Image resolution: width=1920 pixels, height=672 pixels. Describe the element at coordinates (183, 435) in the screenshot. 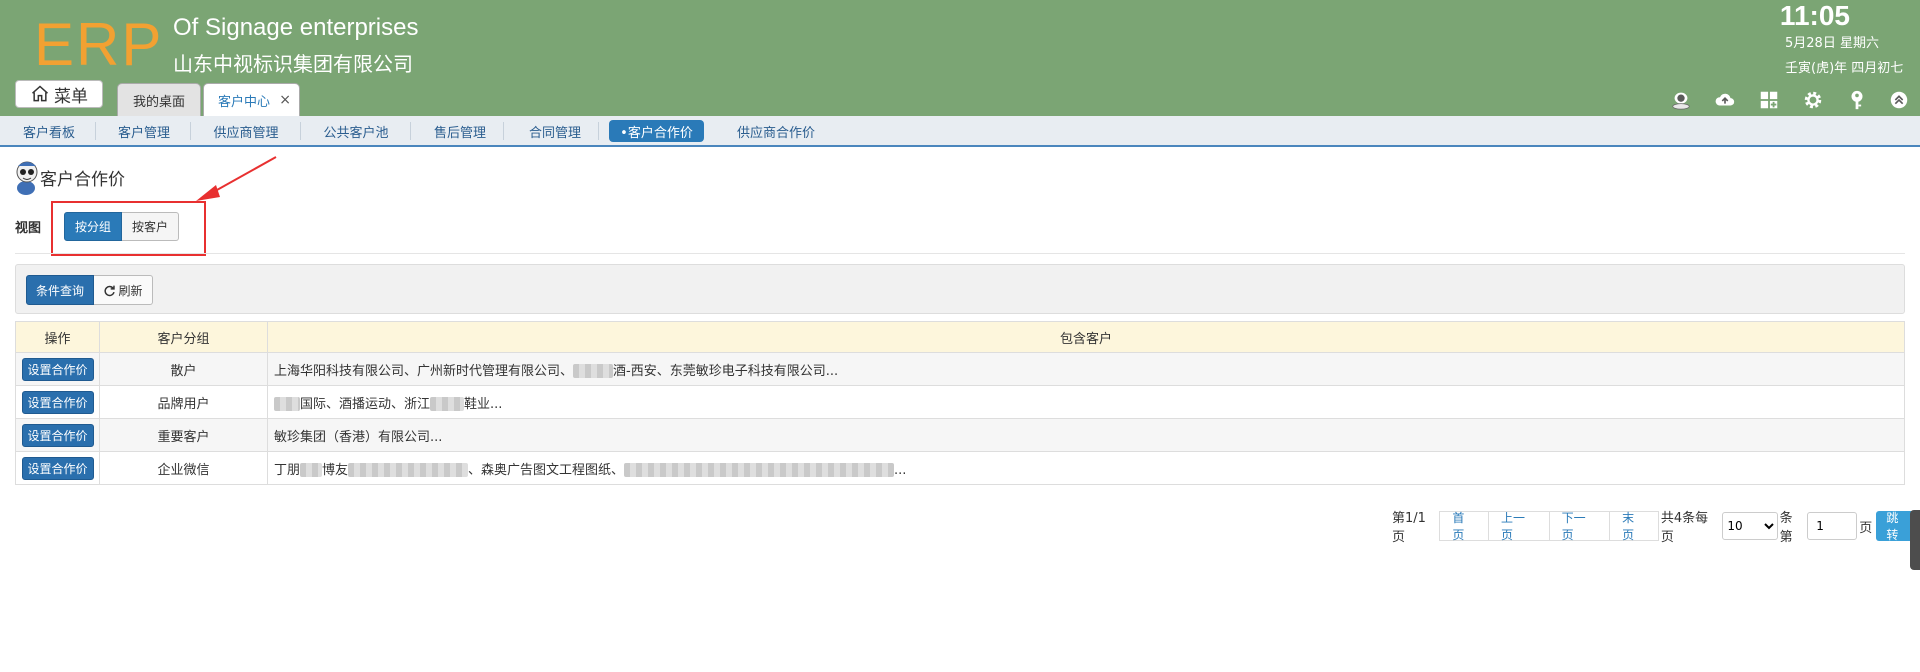

I see `group-cell: 重要客户` at that location.